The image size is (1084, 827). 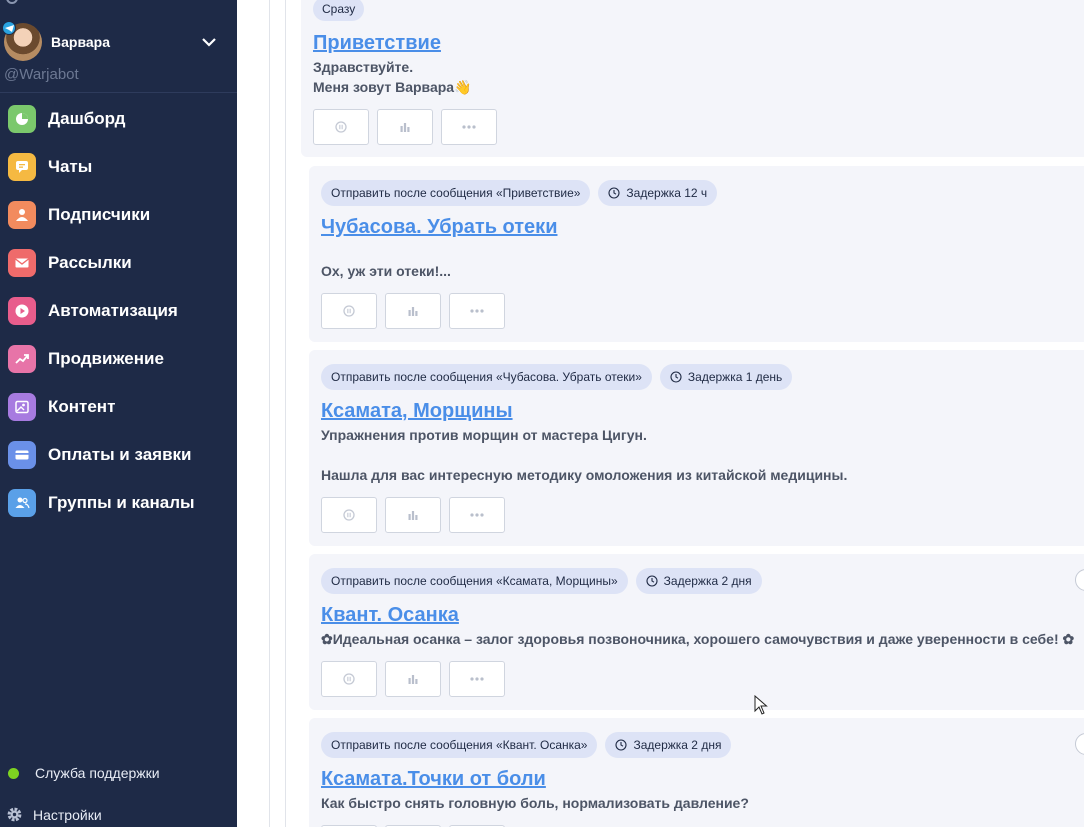 I want to click on mail-icon, so click(x=22, y=263).